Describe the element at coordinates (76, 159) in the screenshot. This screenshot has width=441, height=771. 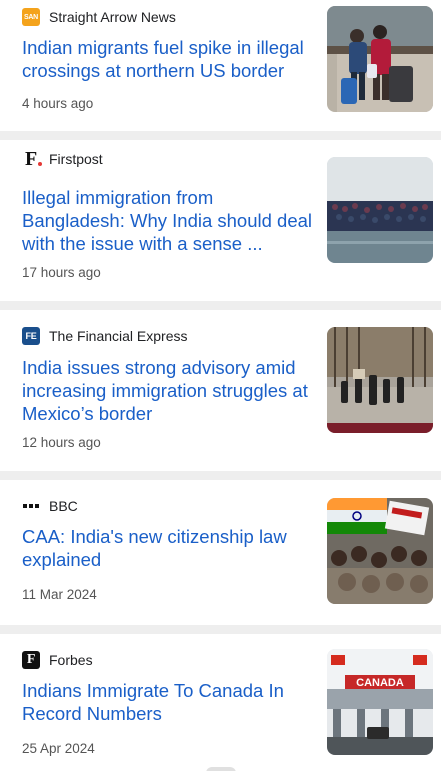
I see `source-name: Firstpost` at that location.